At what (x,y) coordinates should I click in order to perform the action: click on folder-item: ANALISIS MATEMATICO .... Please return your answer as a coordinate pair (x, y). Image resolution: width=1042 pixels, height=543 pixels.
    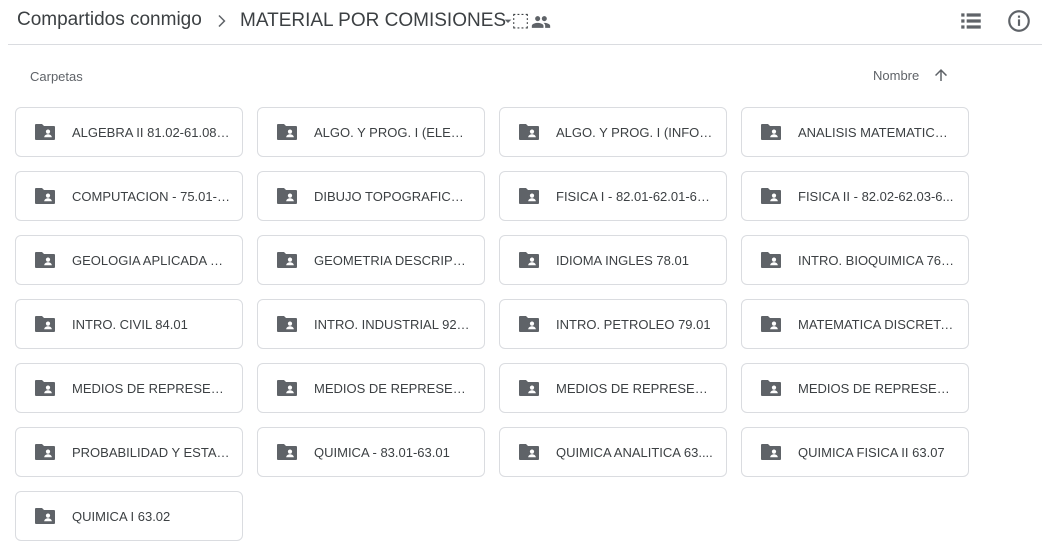
    Looking at the image, I should click on (855, 132).